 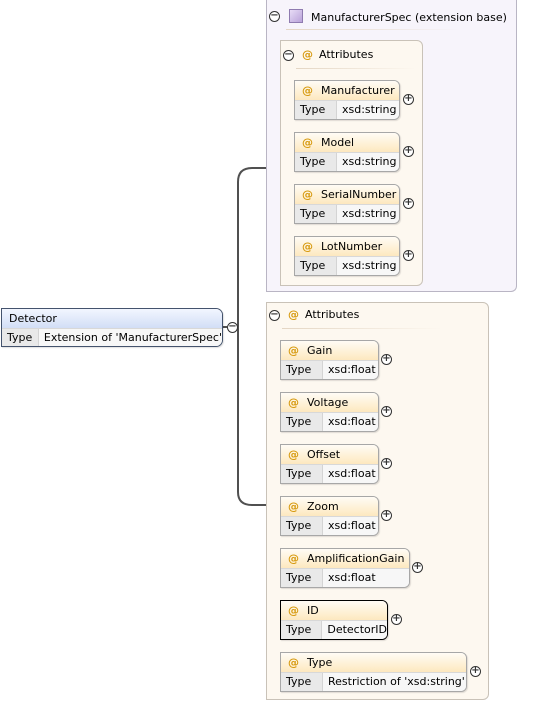 I want to click on connector-own, so click(x=251, y=416).